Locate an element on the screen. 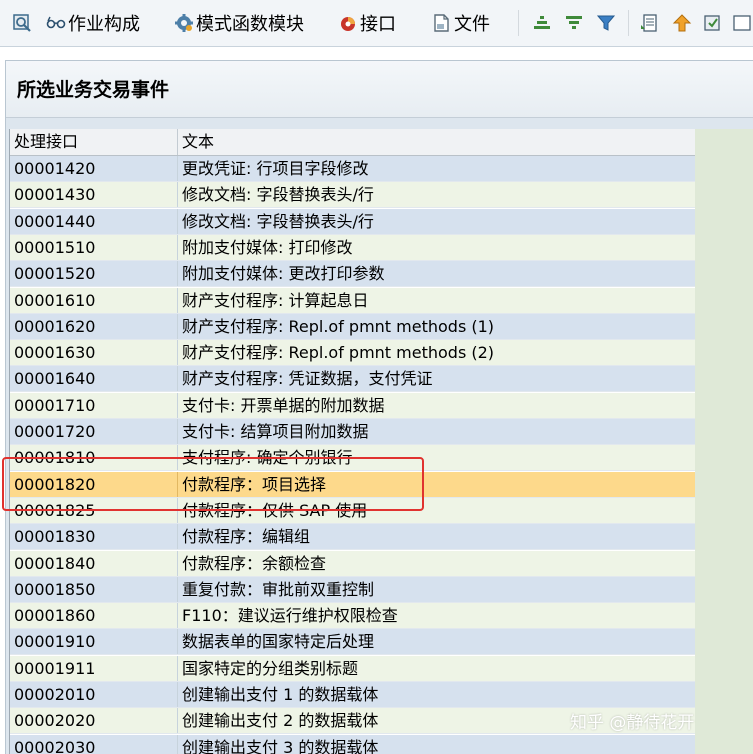  table-row: 00002010 创建输出支付 1 的数据载体 is located at coordinates (353, 695).